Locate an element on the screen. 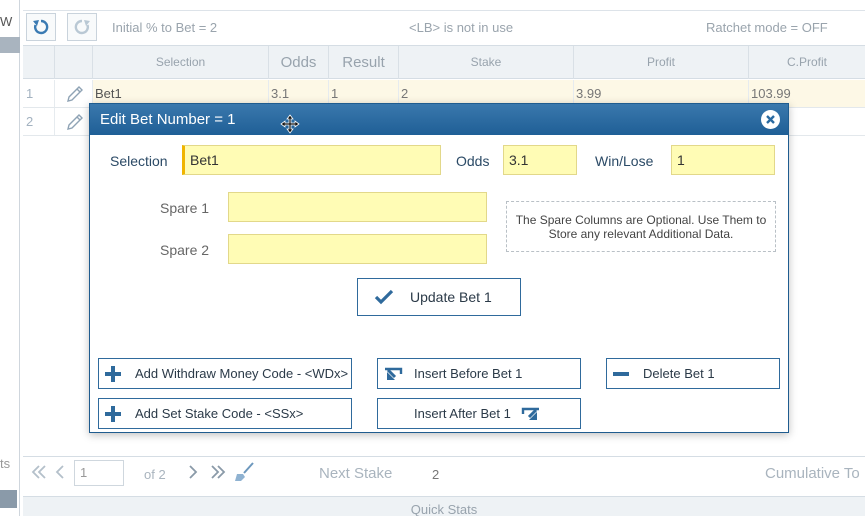  header-cprofit: C.Profit is located at coordinates (807, 62).